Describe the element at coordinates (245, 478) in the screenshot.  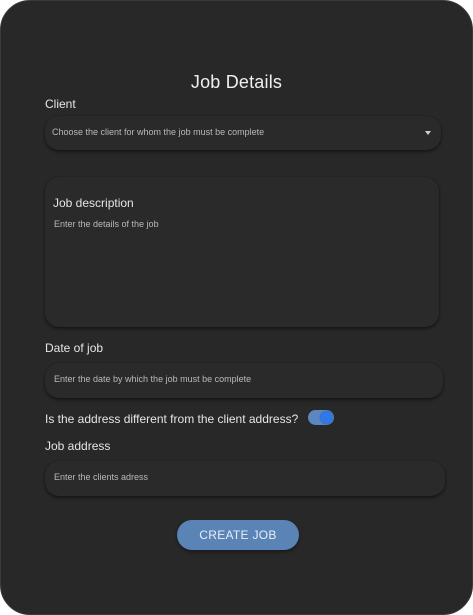
I see `job-address-input: Enter the clients adress` at that location.